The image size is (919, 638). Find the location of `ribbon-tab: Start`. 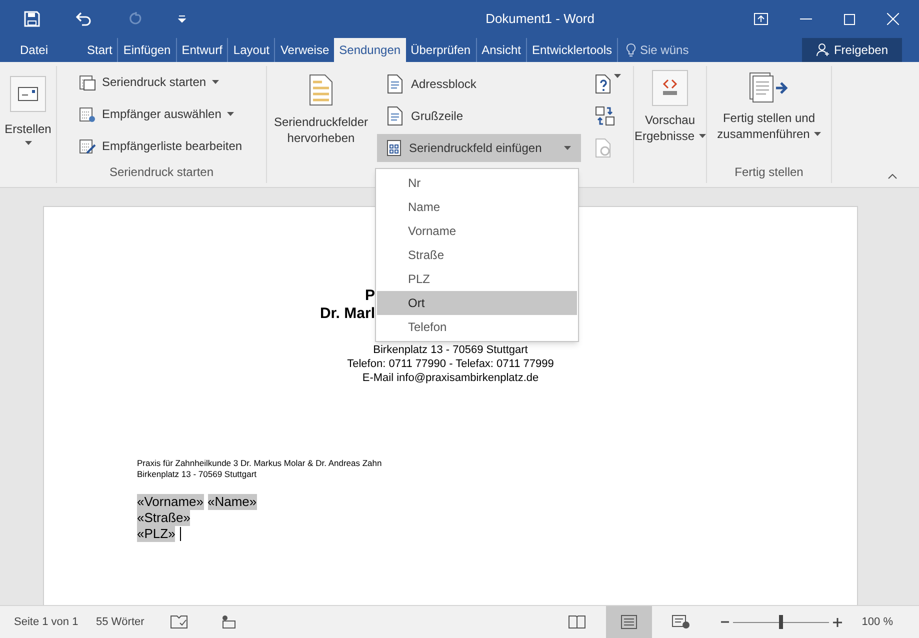

ribbon-tab: Start is located at coordinates (100, 50).